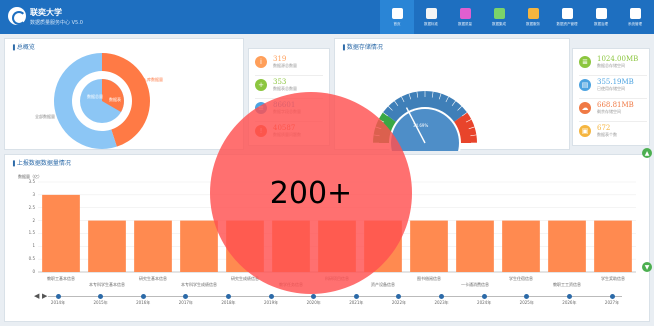 This screenshot has height=326, width=654. What do you see at coordinates (569, 302) in the screenshot?
I see `timeline-label: 2026年` at bounding box center [569, 302].